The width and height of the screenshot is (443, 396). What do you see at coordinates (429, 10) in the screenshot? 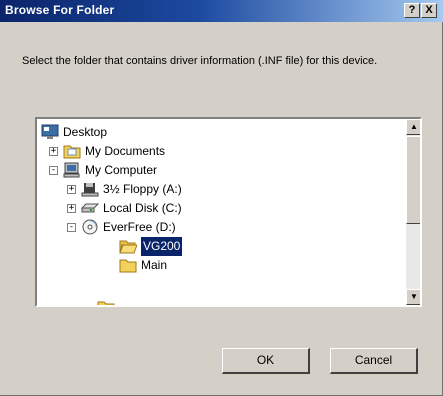
I see `close-button: X` at bounding box center [429, 10].